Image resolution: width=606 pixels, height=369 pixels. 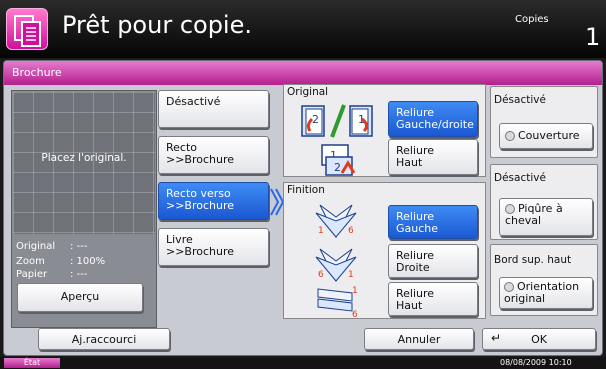 I want to click on orientation-value: Bord sup. haut, so click(x=533, y=260).